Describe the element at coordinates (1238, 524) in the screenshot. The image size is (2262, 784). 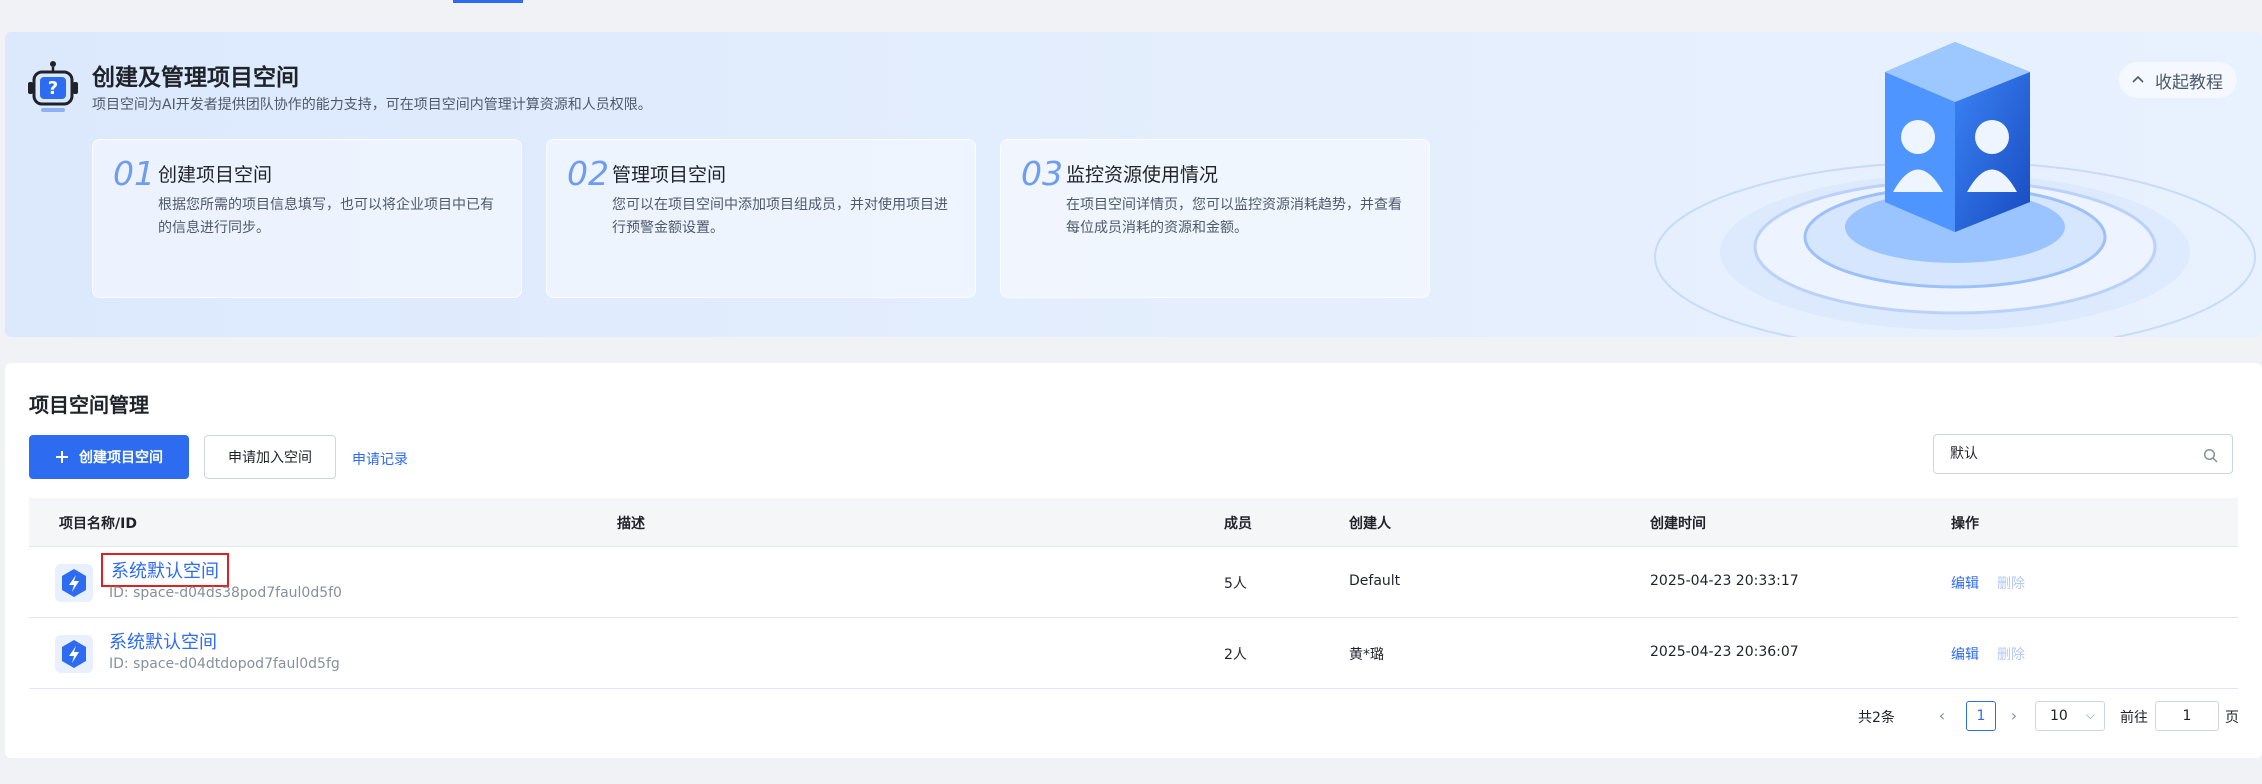
I see `header-members: 成员` at that location.